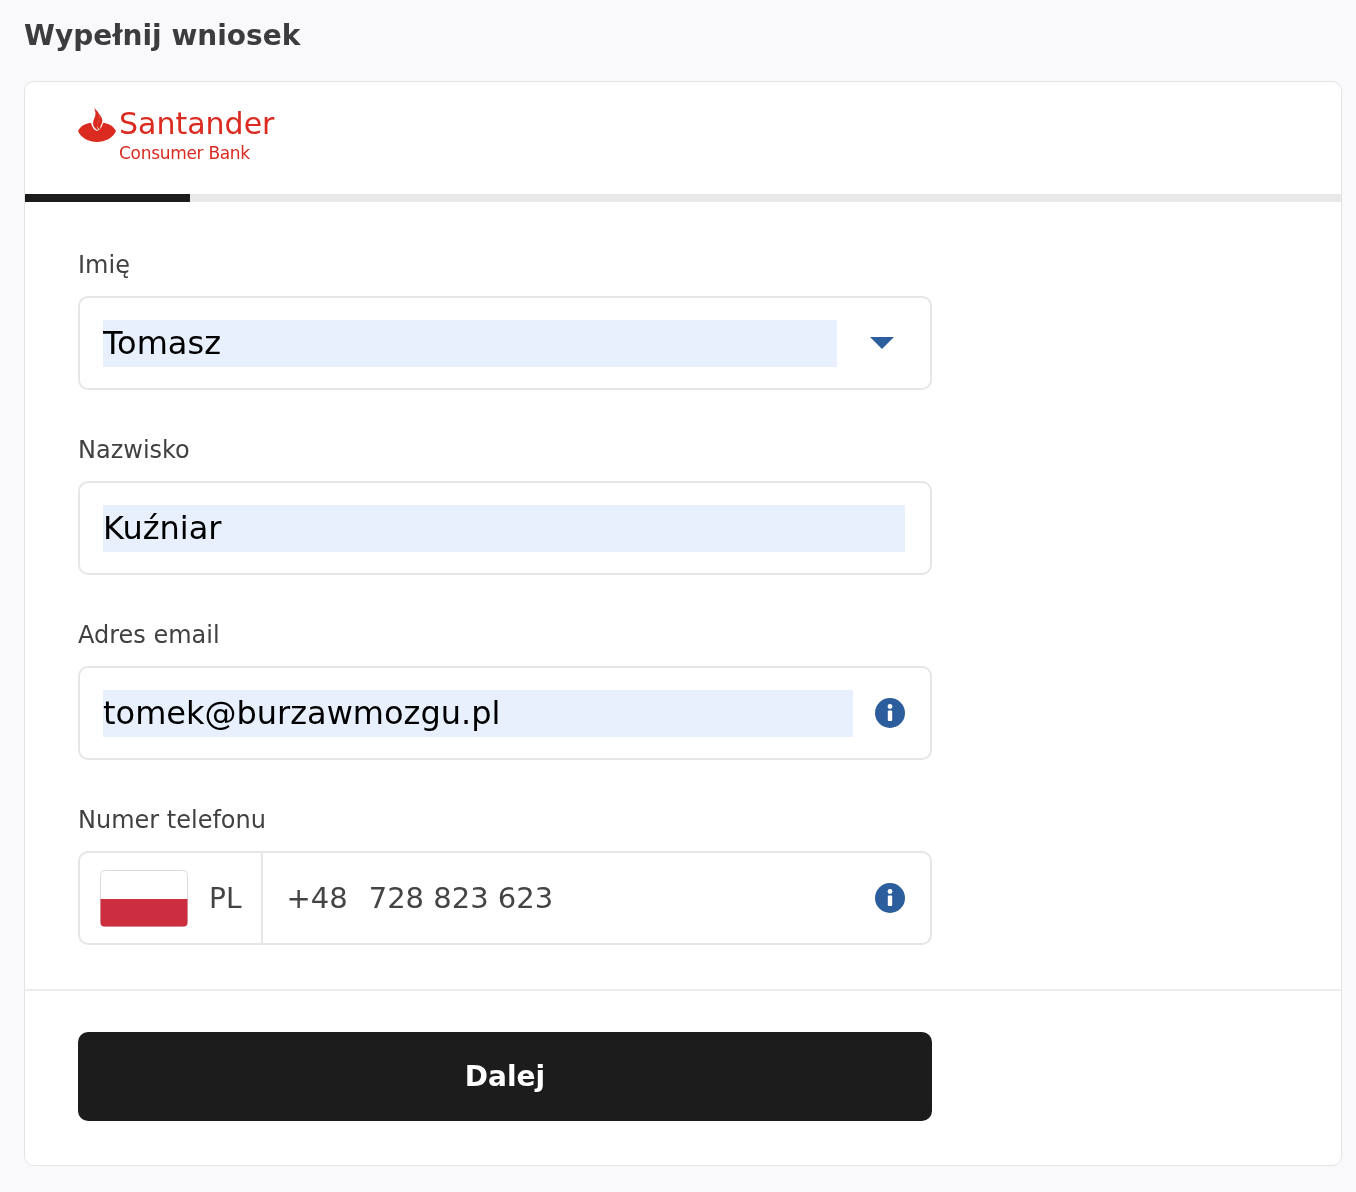 The height and width of the screenshot is (1192, 1356). What do you see at coordinates (184, 153) in the screenshot?
I see `brand-subtitle: Consumer Bank` at bounding box center [184, 153].